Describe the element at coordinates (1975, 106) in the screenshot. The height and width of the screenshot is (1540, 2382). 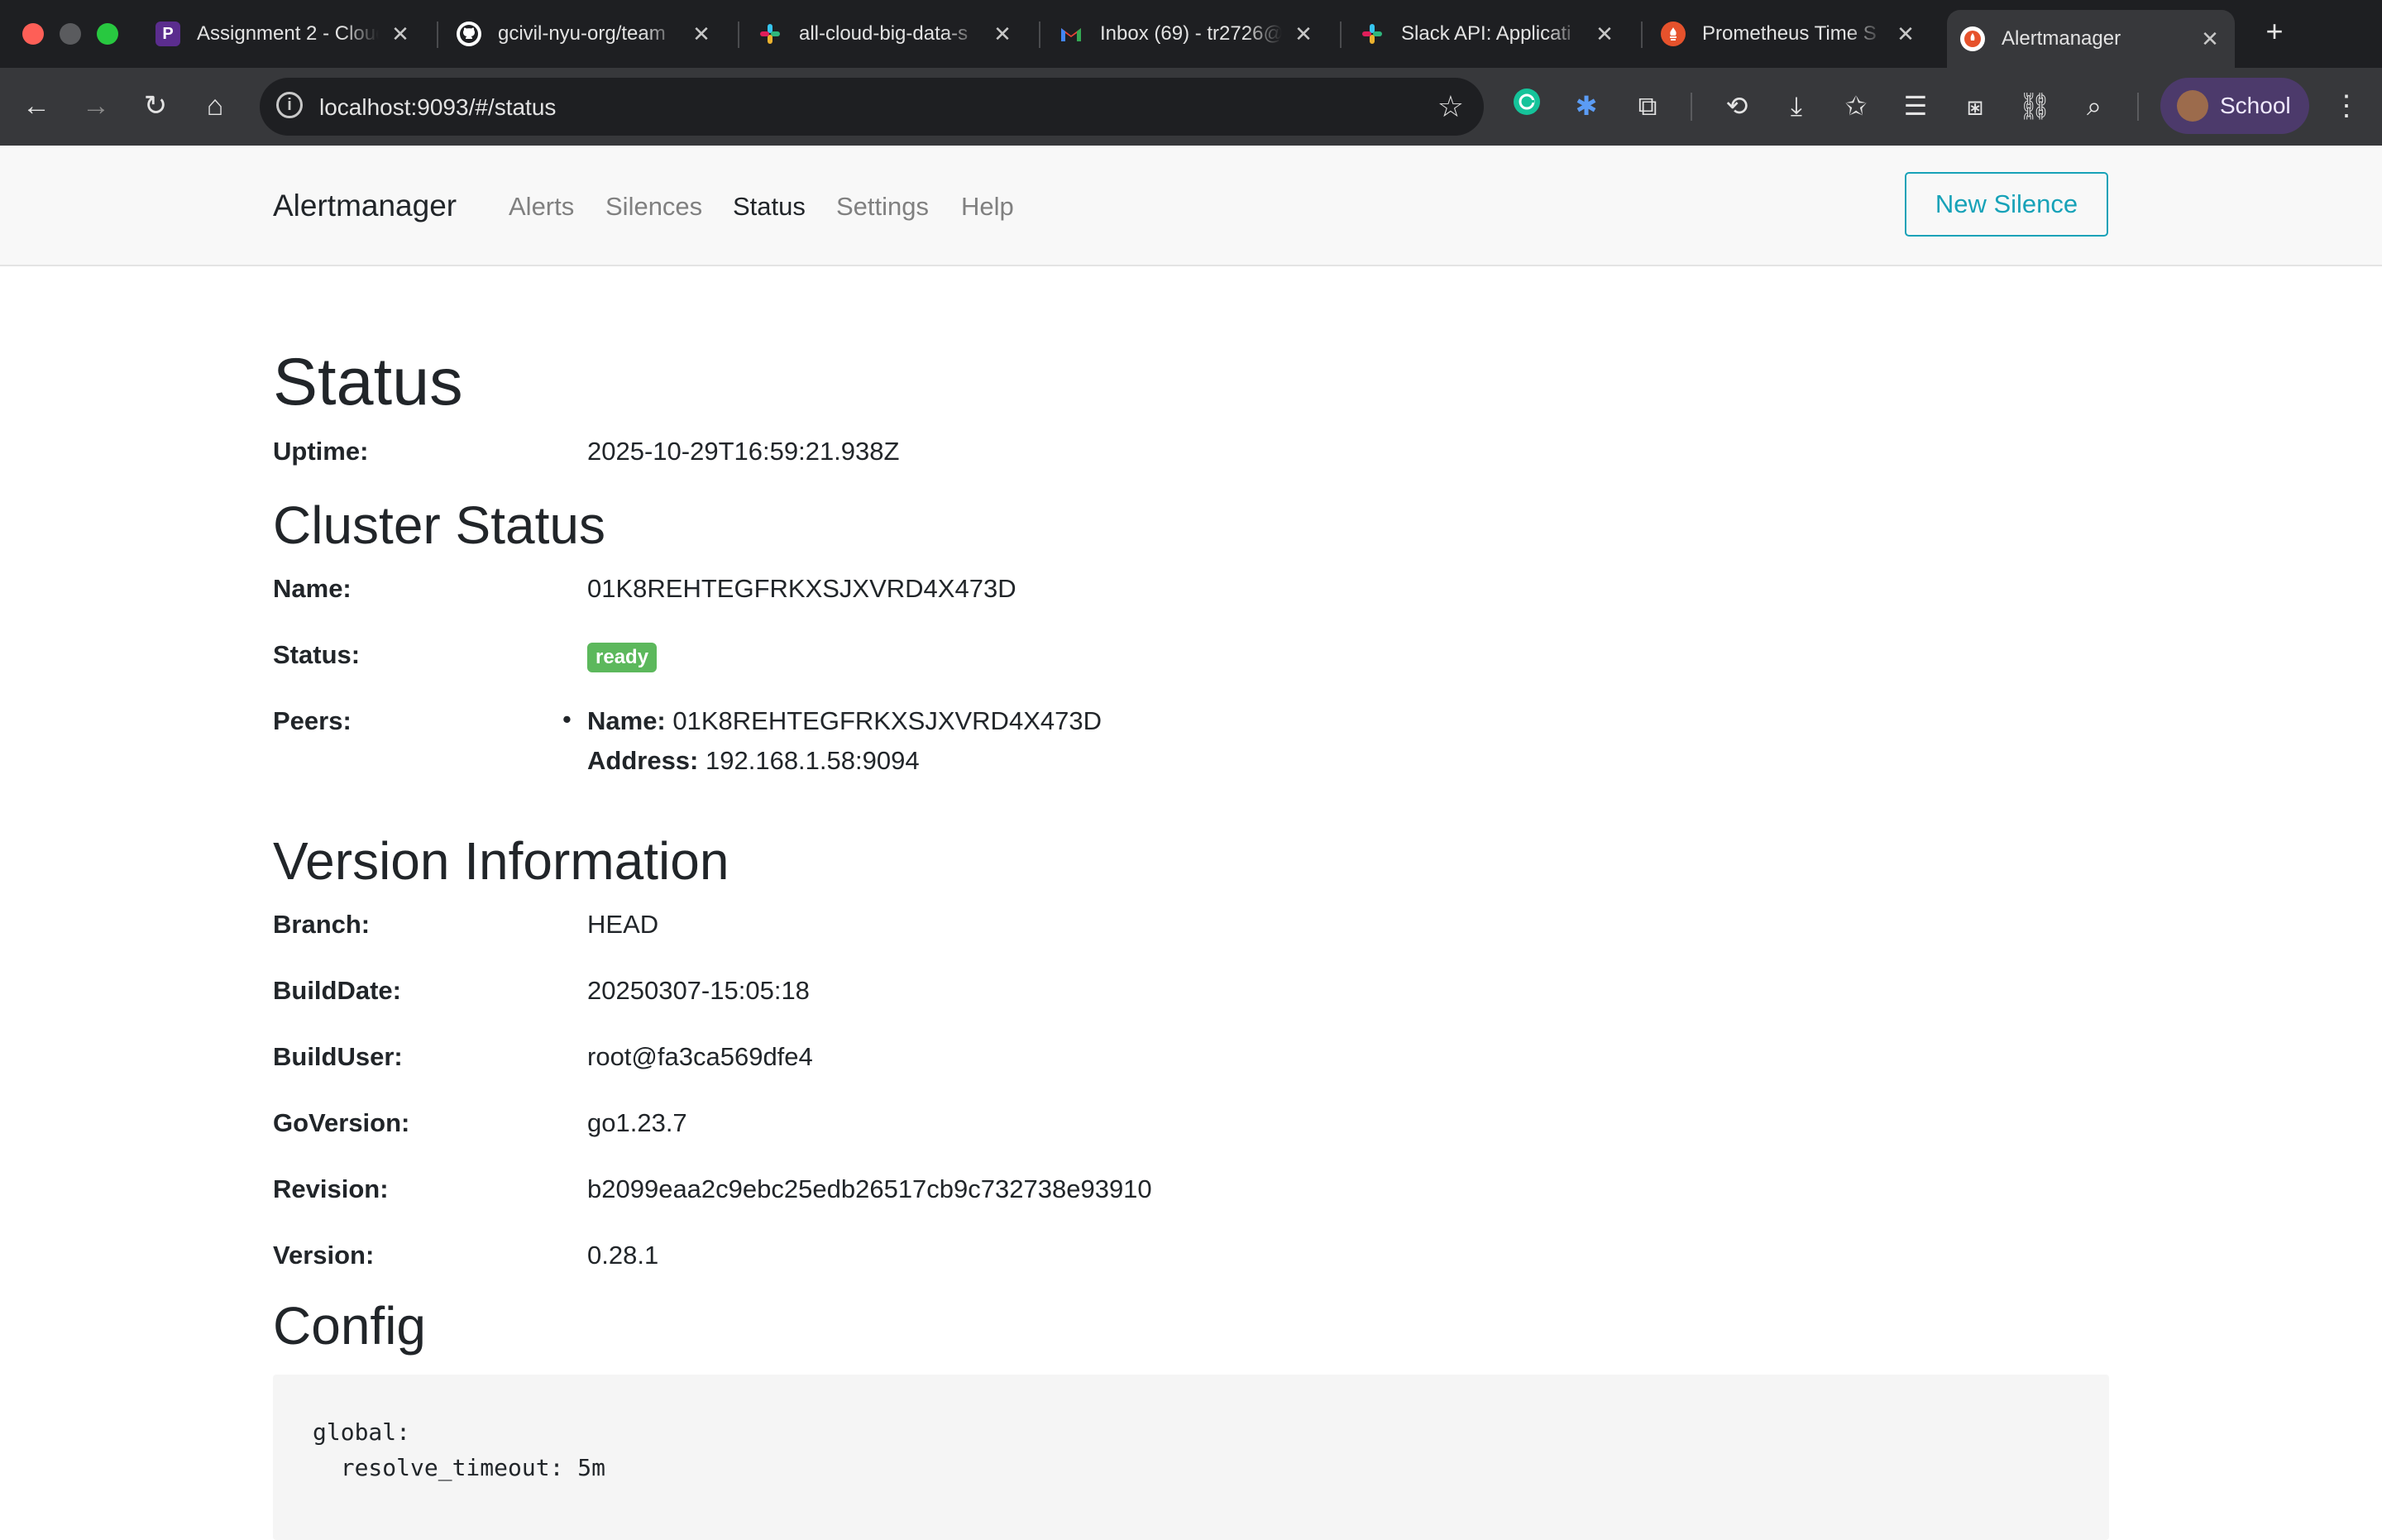
I see `translate-icon: ⧆` at that location.